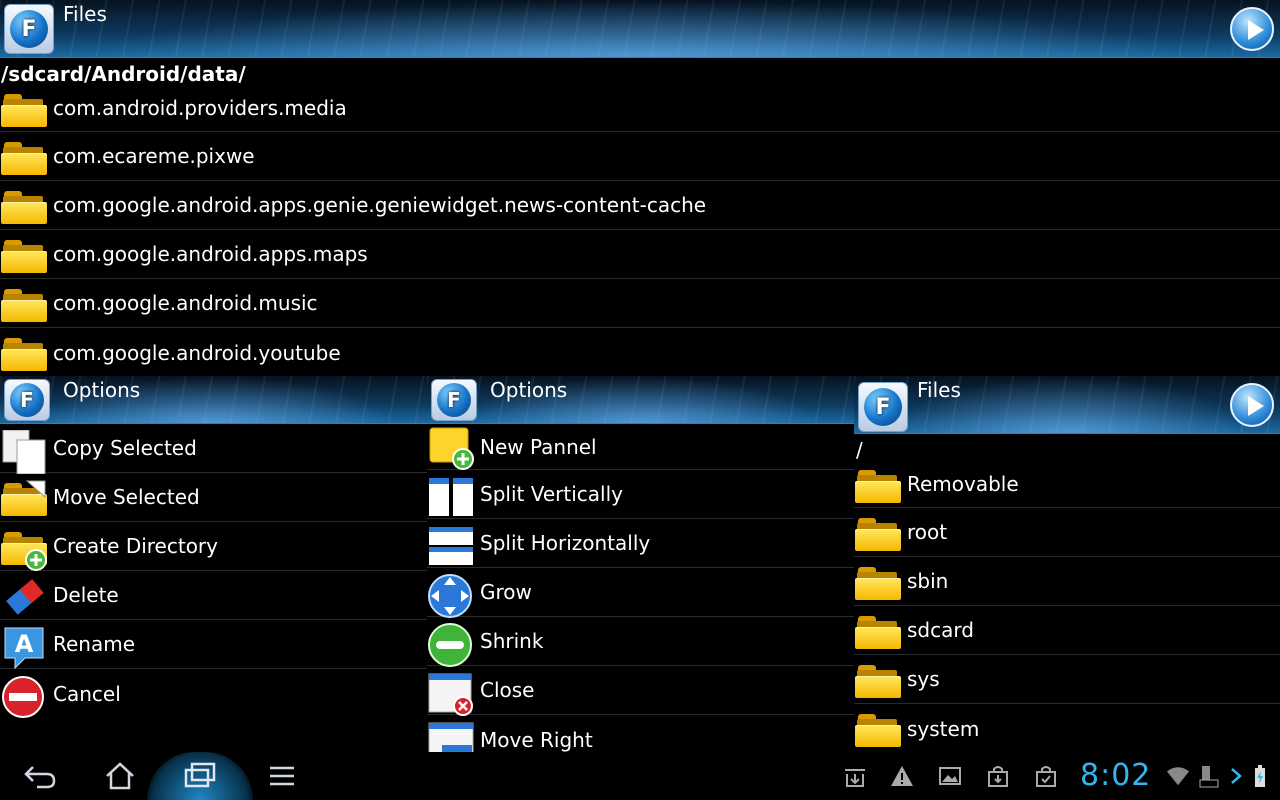 The width and height of the screenshot is (1280, 800). Describe the element at coordinates (640, 352) in the screenshot. I see `list-item: com.google.android.youtube` at that location.